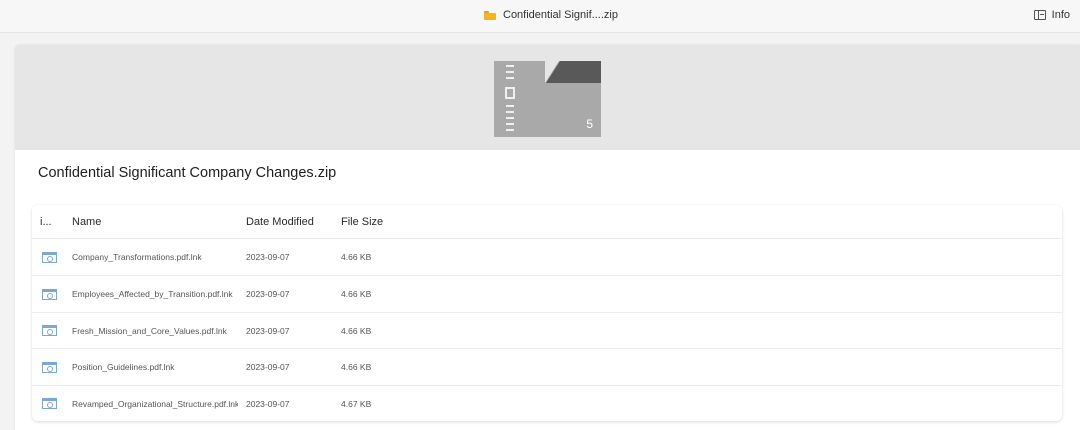 This screenshot has height=430, width=1080. What do you see at coordinates (381, 221) in the screenshot?
I see `column-header-file-size: File Size` at bounding box center [381, 221].